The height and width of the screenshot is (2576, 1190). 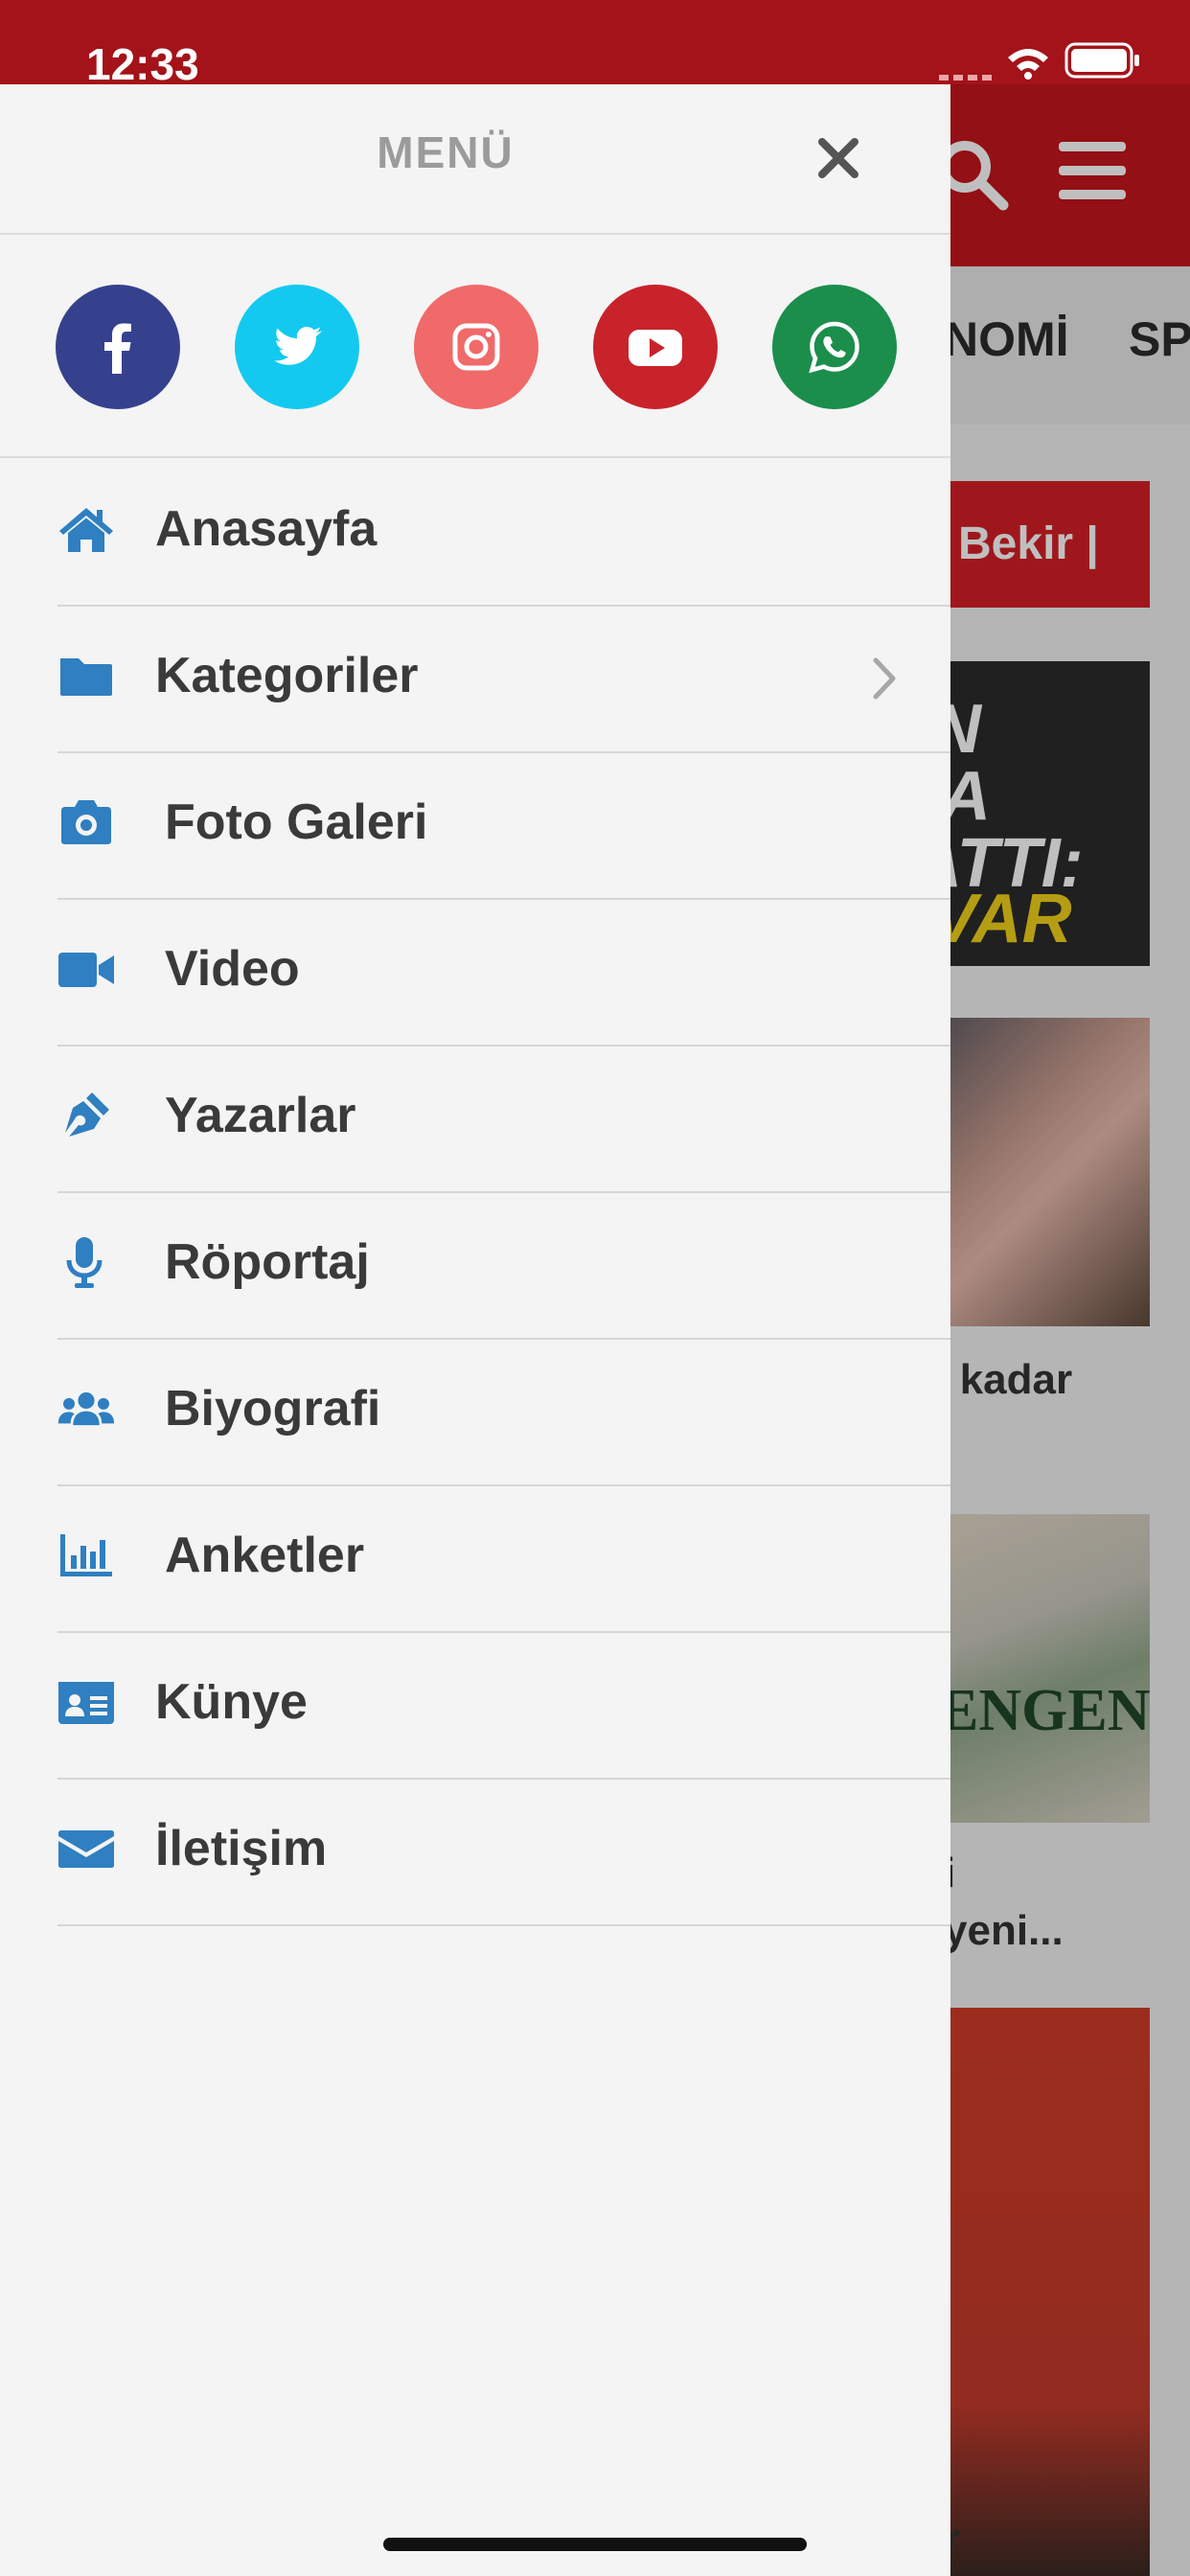 What do you see at coordinates (86, 530) in the screenshot?
I see `home-icon` at bounding box center [86, 530].